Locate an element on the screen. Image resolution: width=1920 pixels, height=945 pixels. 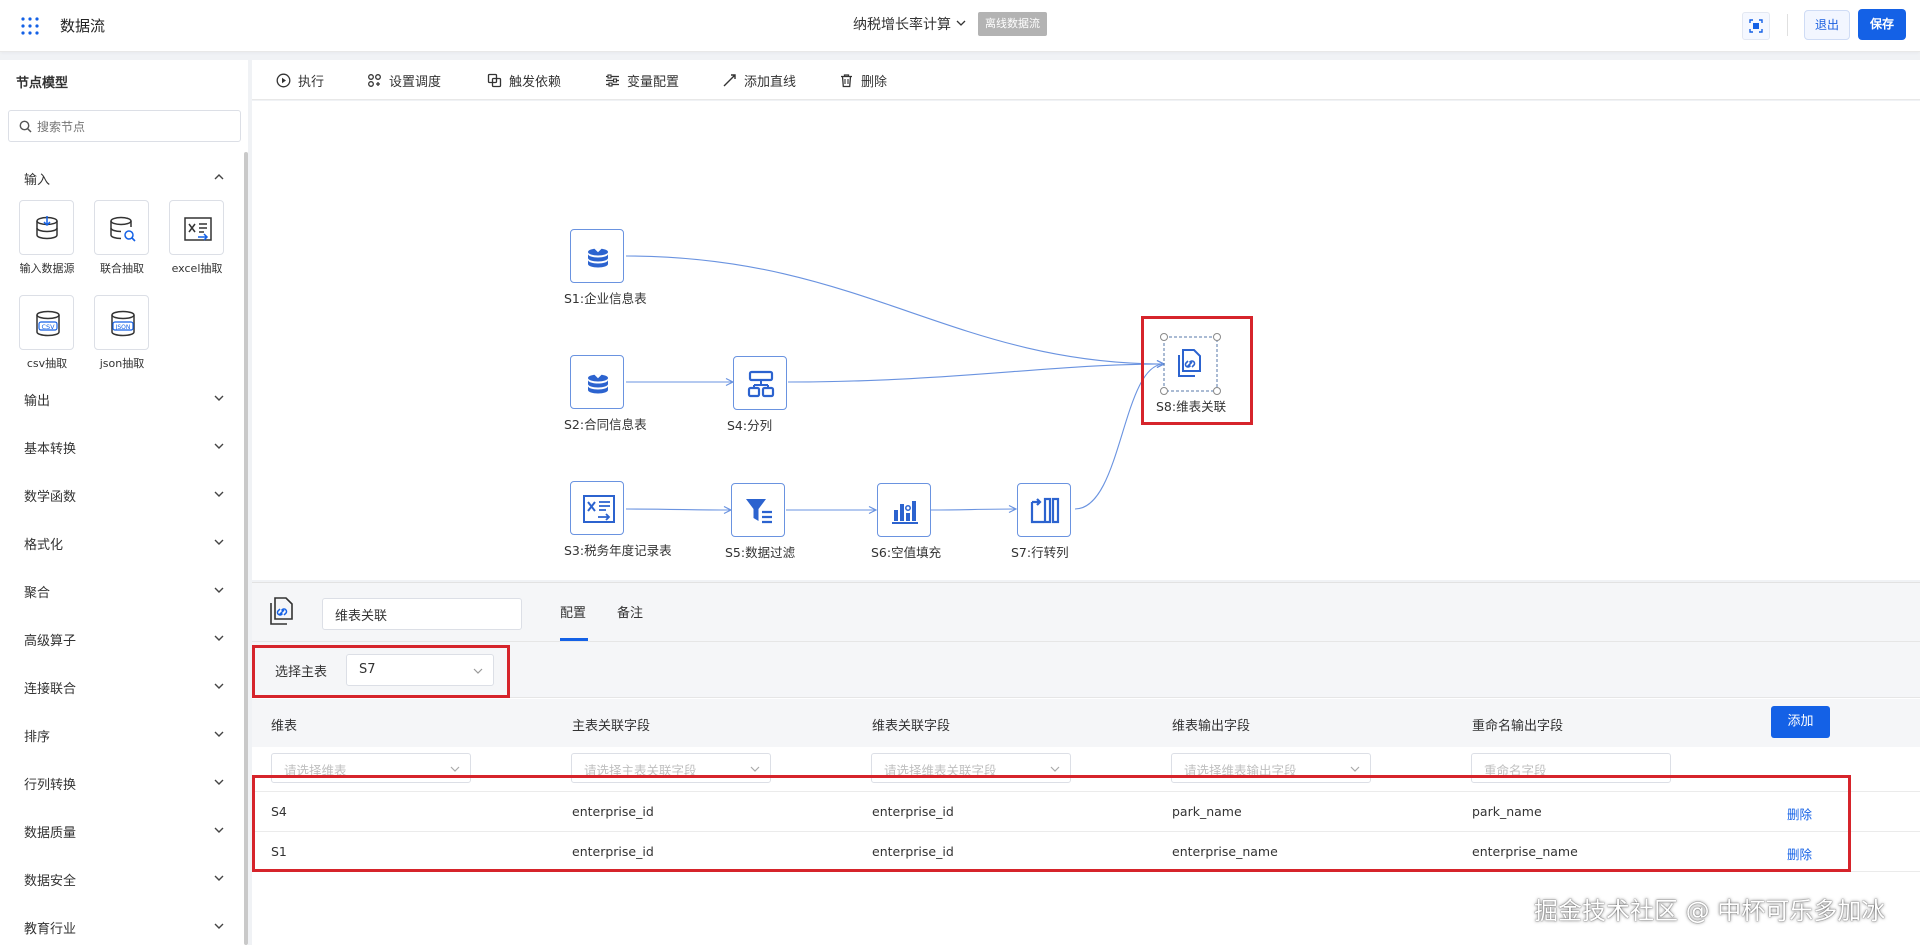
svg-text: JSON is located at coordinates (123, 327).